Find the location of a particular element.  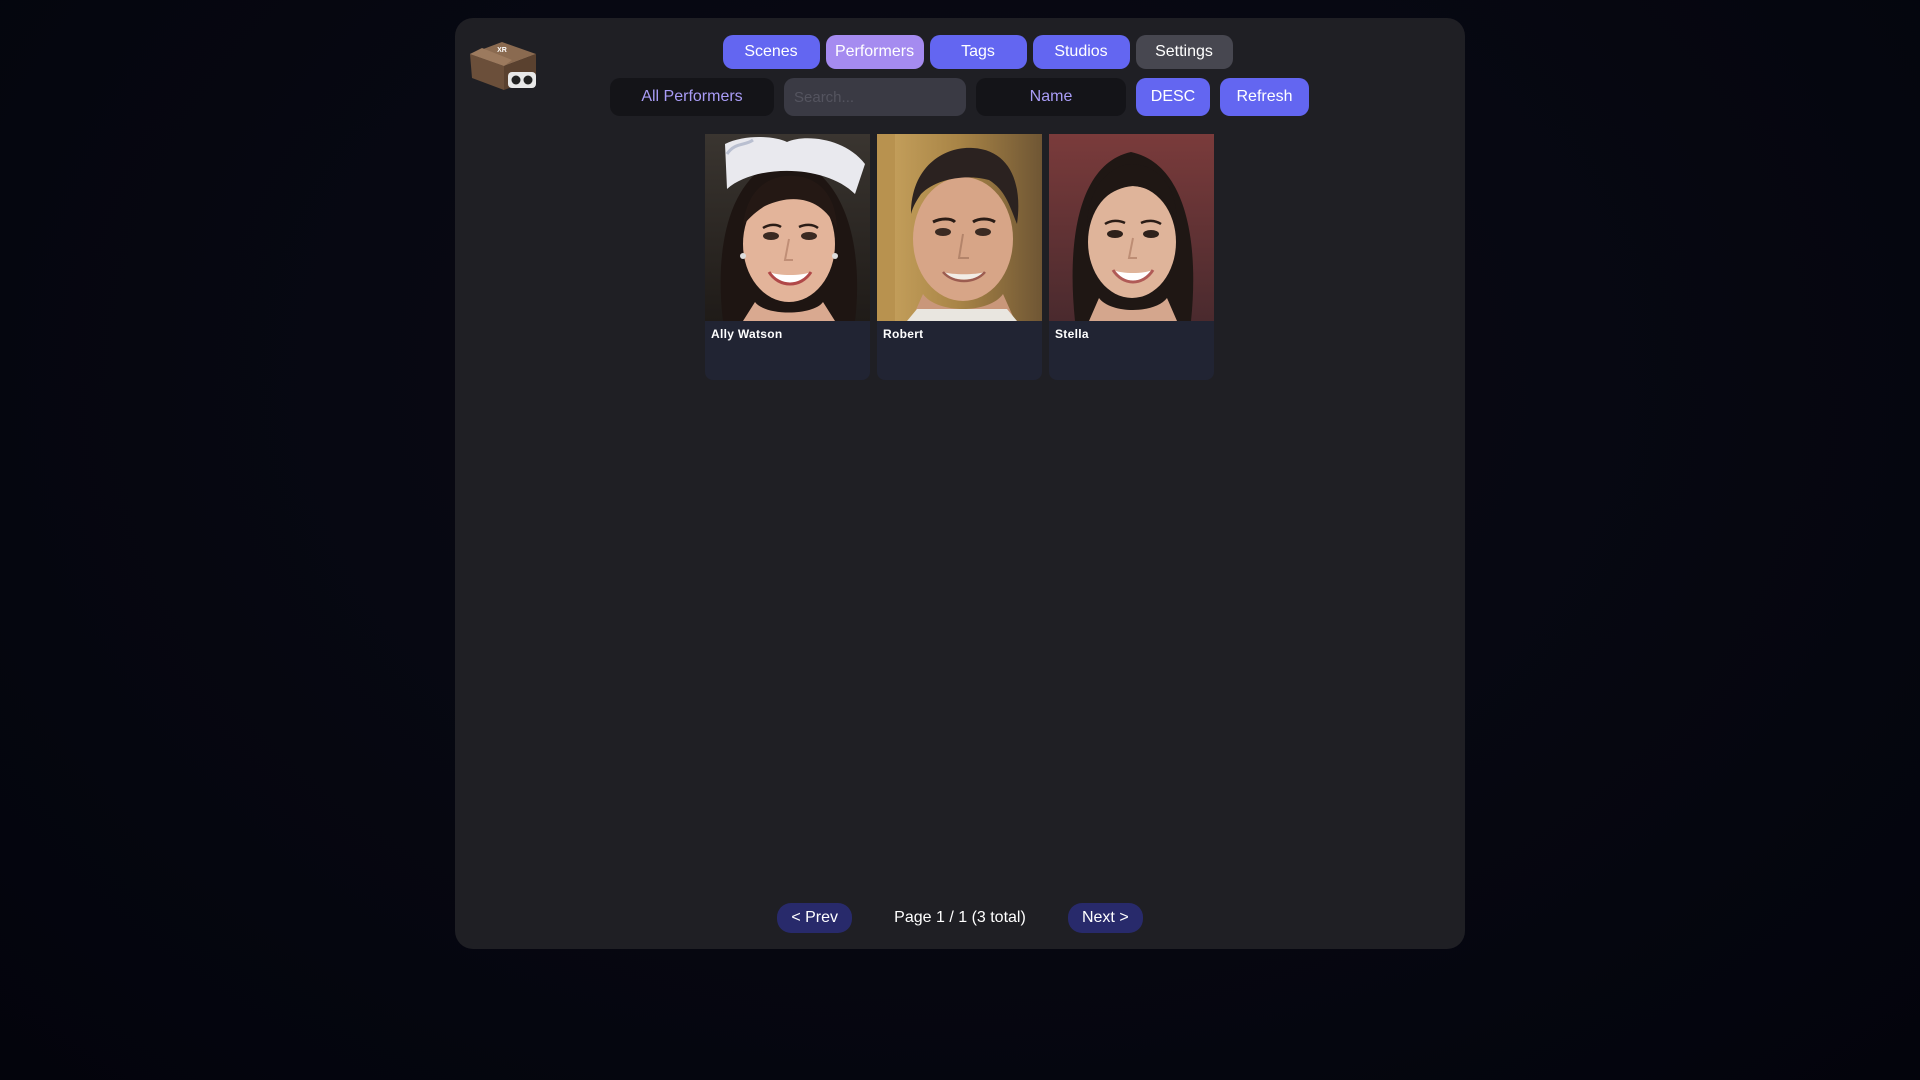

performer-card: Ally Watson is located at coordinates (787, 257).